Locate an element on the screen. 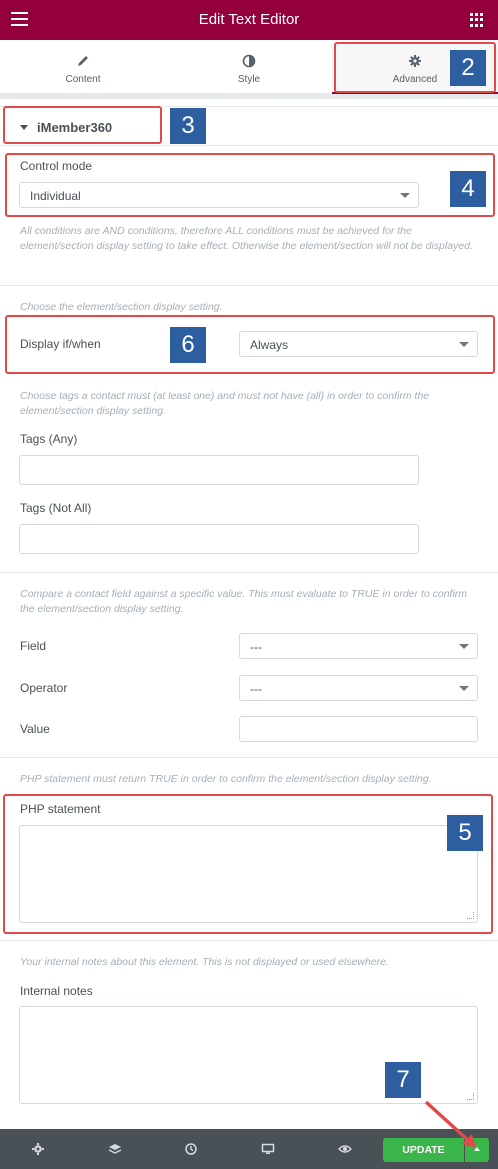 This screenshot has width=498, height=1169. tab-style: Style is located at coordinates (249, 67).